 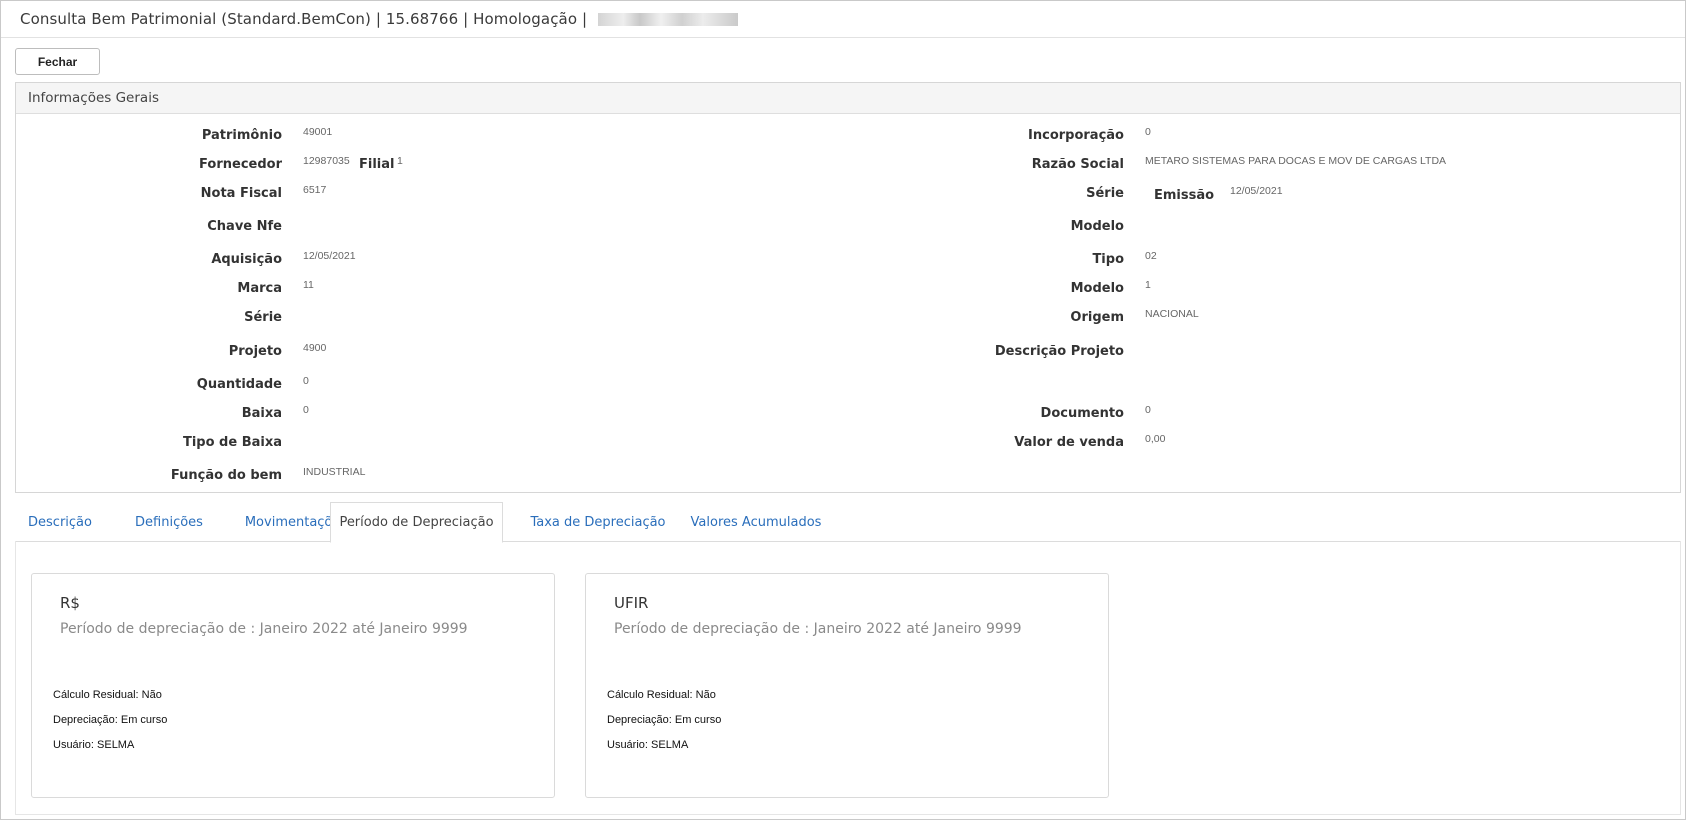 I want to click on value-quantidade: 0, so click(x=306, y=381).